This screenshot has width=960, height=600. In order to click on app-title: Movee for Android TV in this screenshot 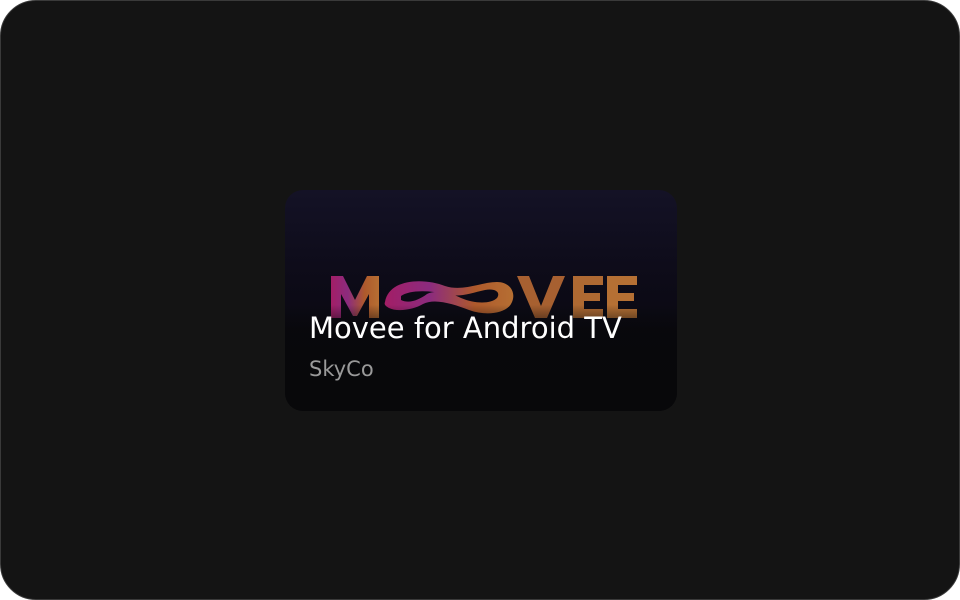, I will do `click(465, 328)`.